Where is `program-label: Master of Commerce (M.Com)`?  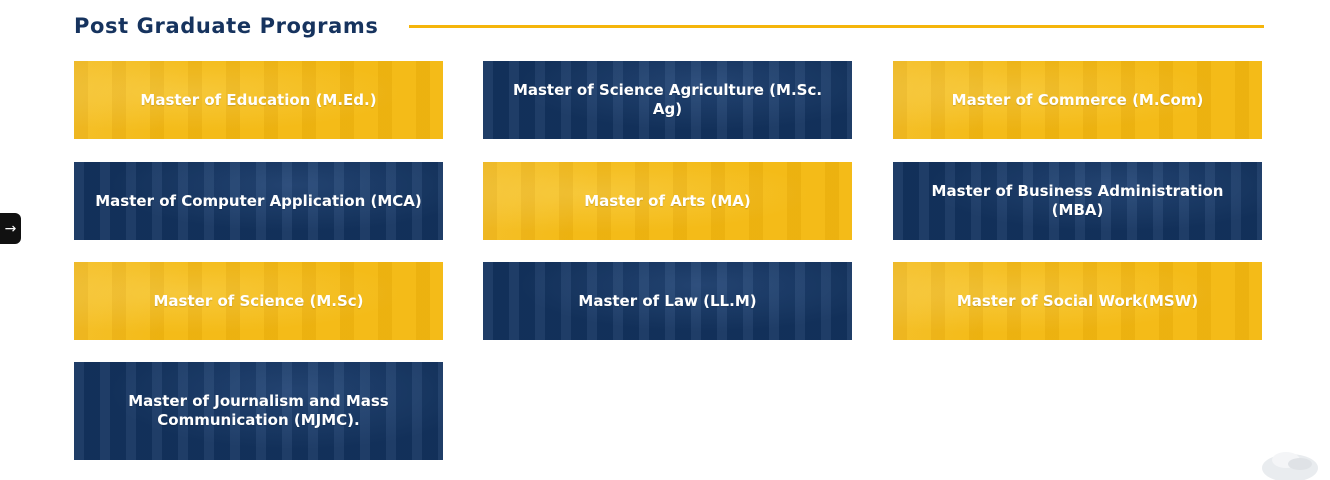
program-label: Master of Commerce (M.Com) is located at coordinates (1077, 99).